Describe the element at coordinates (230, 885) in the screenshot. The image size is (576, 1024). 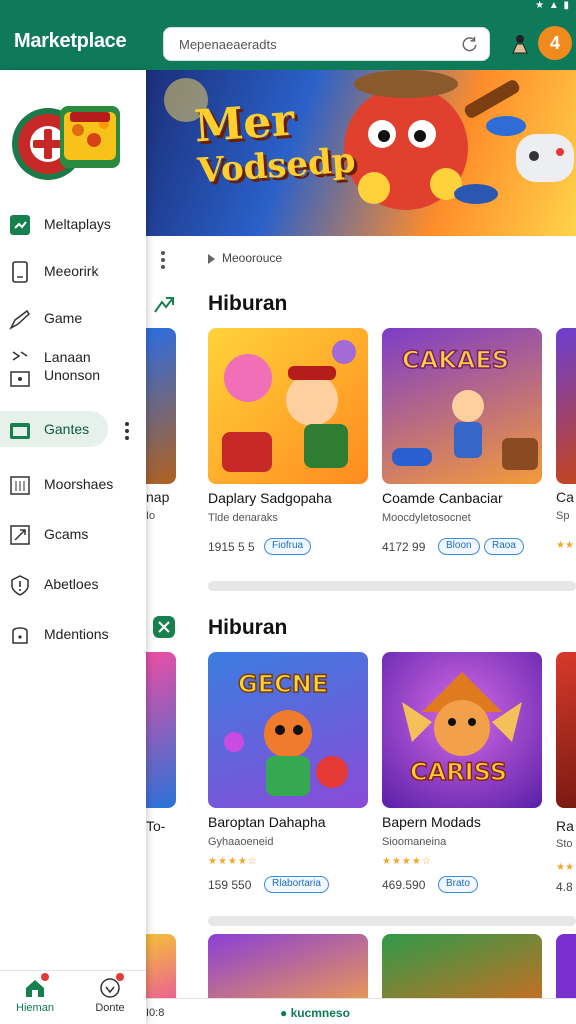
I see `card-price: 159 550` at that location.